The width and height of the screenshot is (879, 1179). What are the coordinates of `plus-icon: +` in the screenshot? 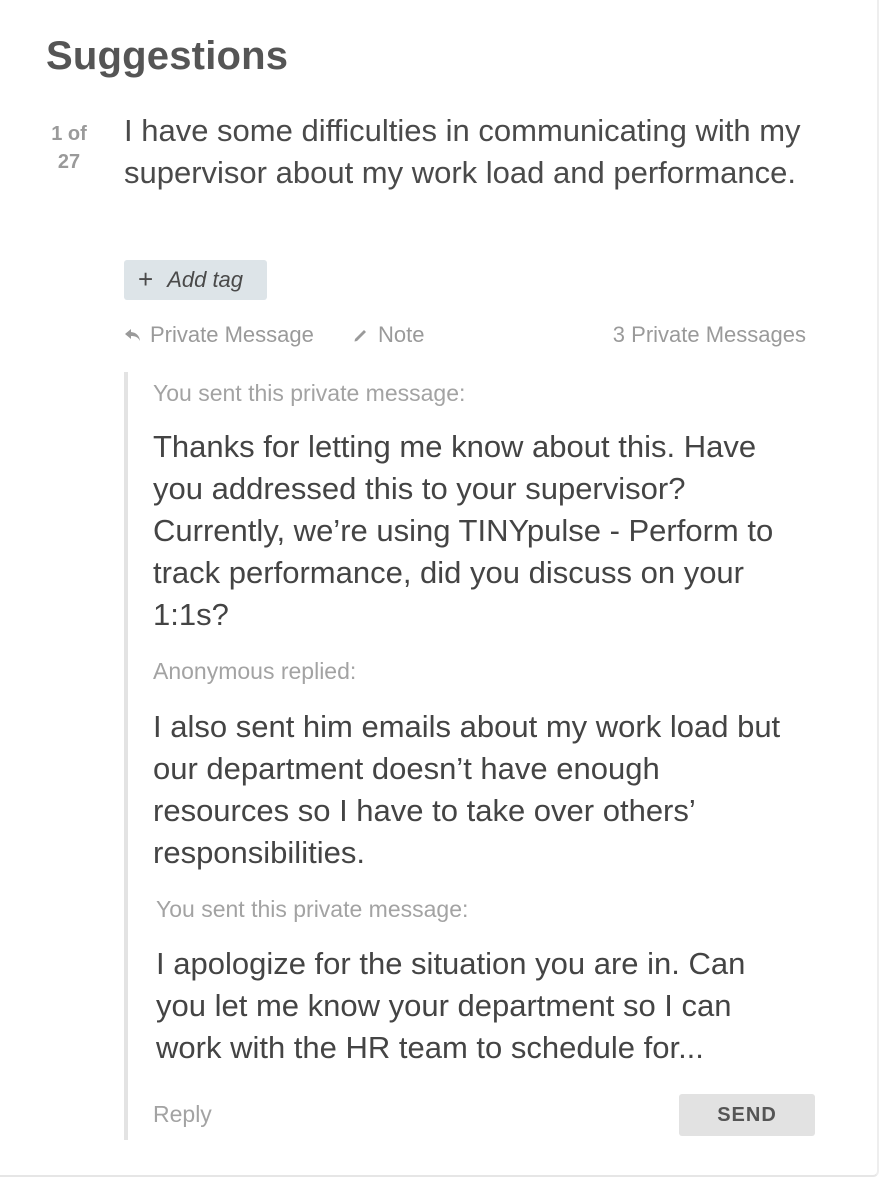 It's located at (146, 279).